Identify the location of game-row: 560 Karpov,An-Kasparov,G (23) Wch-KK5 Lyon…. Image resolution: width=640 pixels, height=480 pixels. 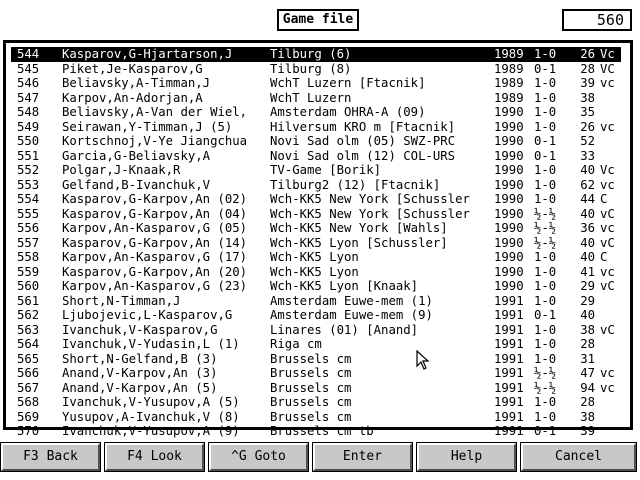
(316, 286).